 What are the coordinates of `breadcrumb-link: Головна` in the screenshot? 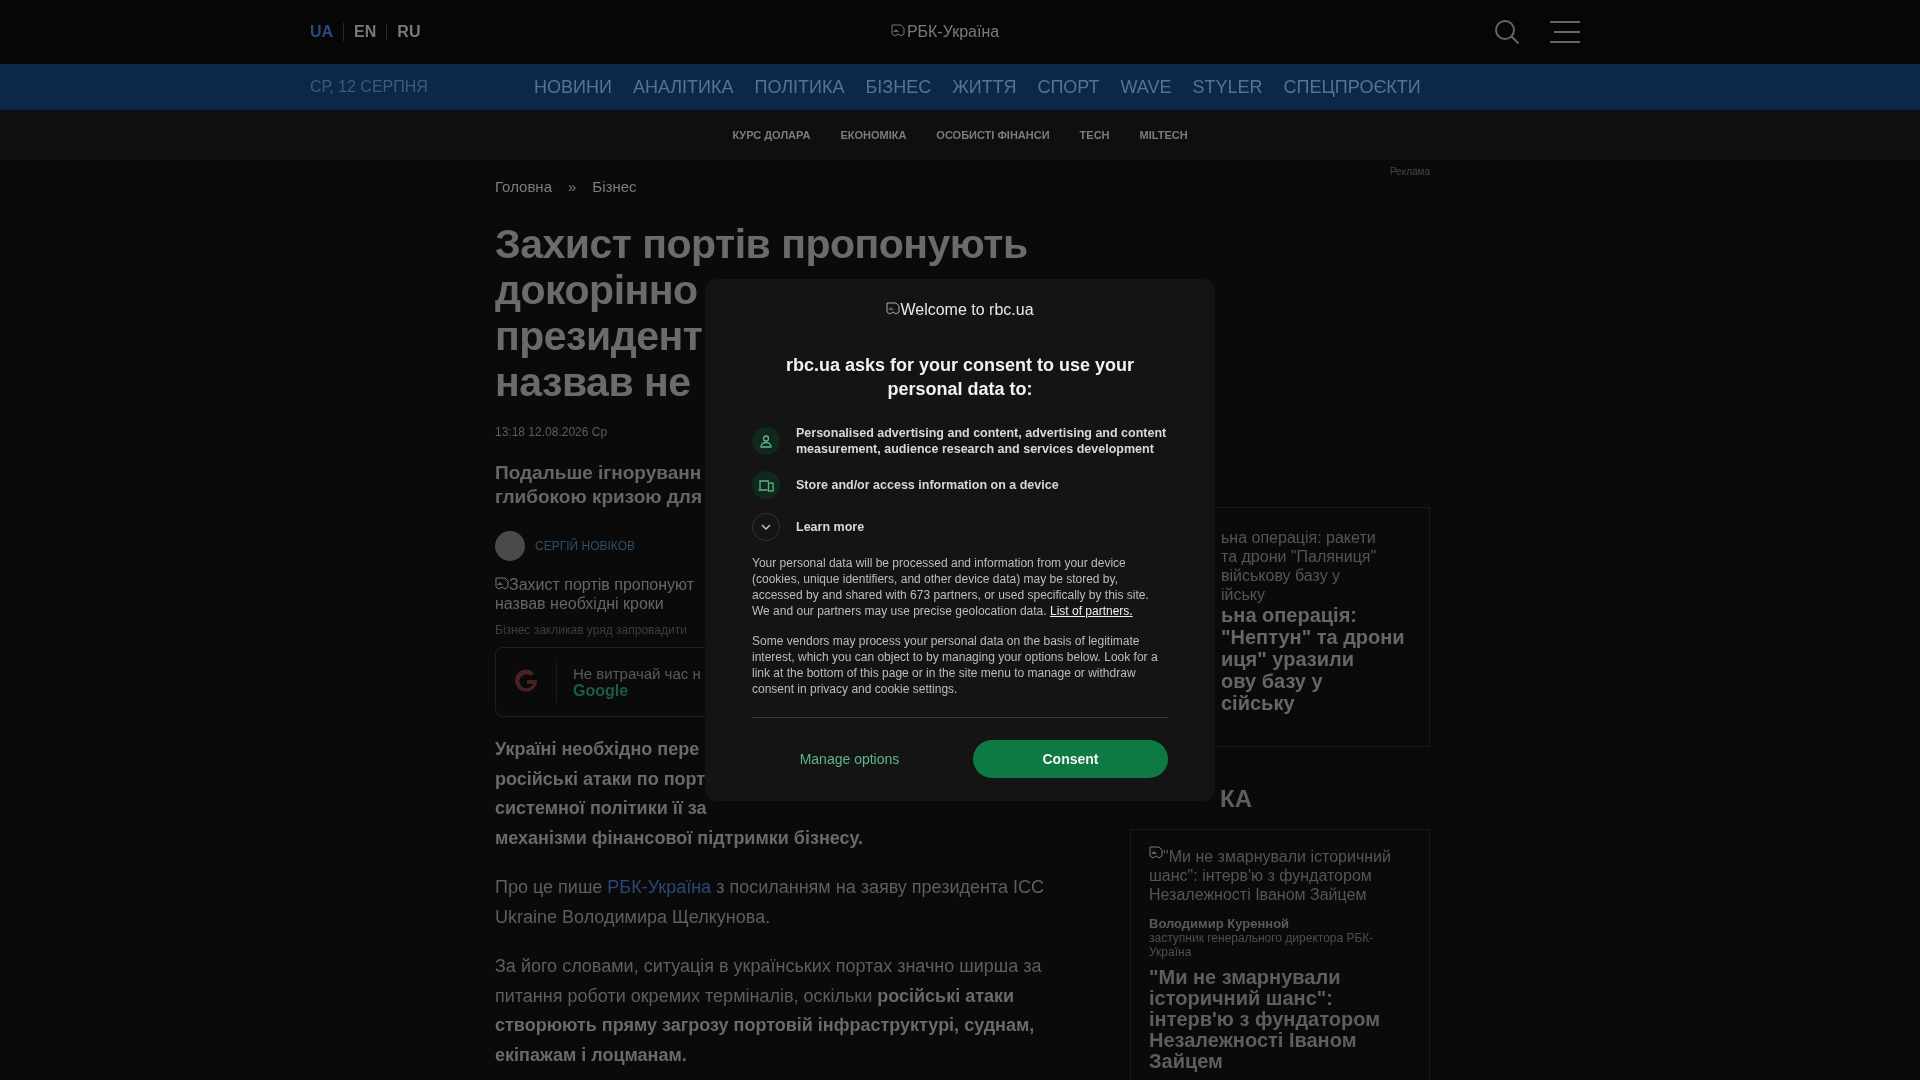 It's located at (523, 186).